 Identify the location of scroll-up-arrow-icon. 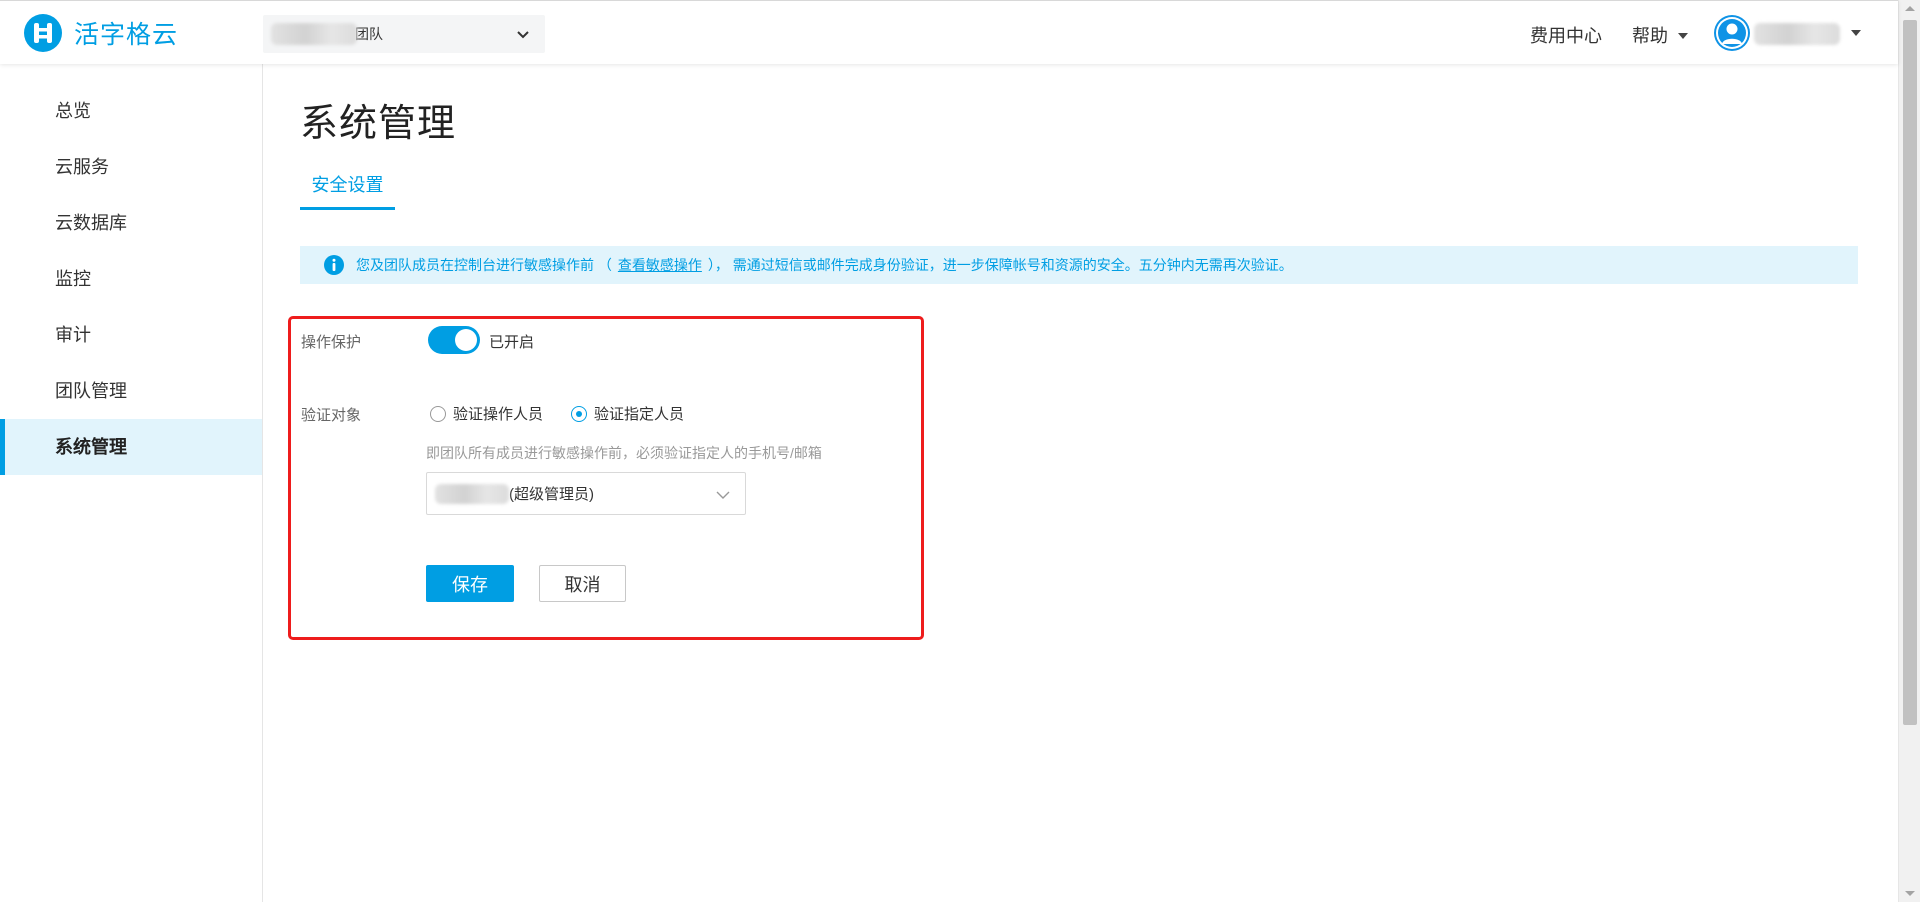
(1910, 8).